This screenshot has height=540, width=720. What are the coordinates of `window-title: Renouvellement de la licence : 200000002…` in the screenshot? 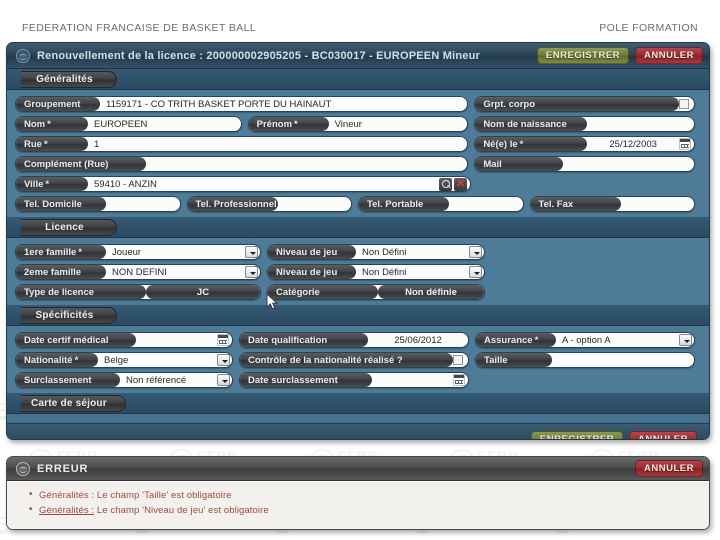 It's located at (258, 55).